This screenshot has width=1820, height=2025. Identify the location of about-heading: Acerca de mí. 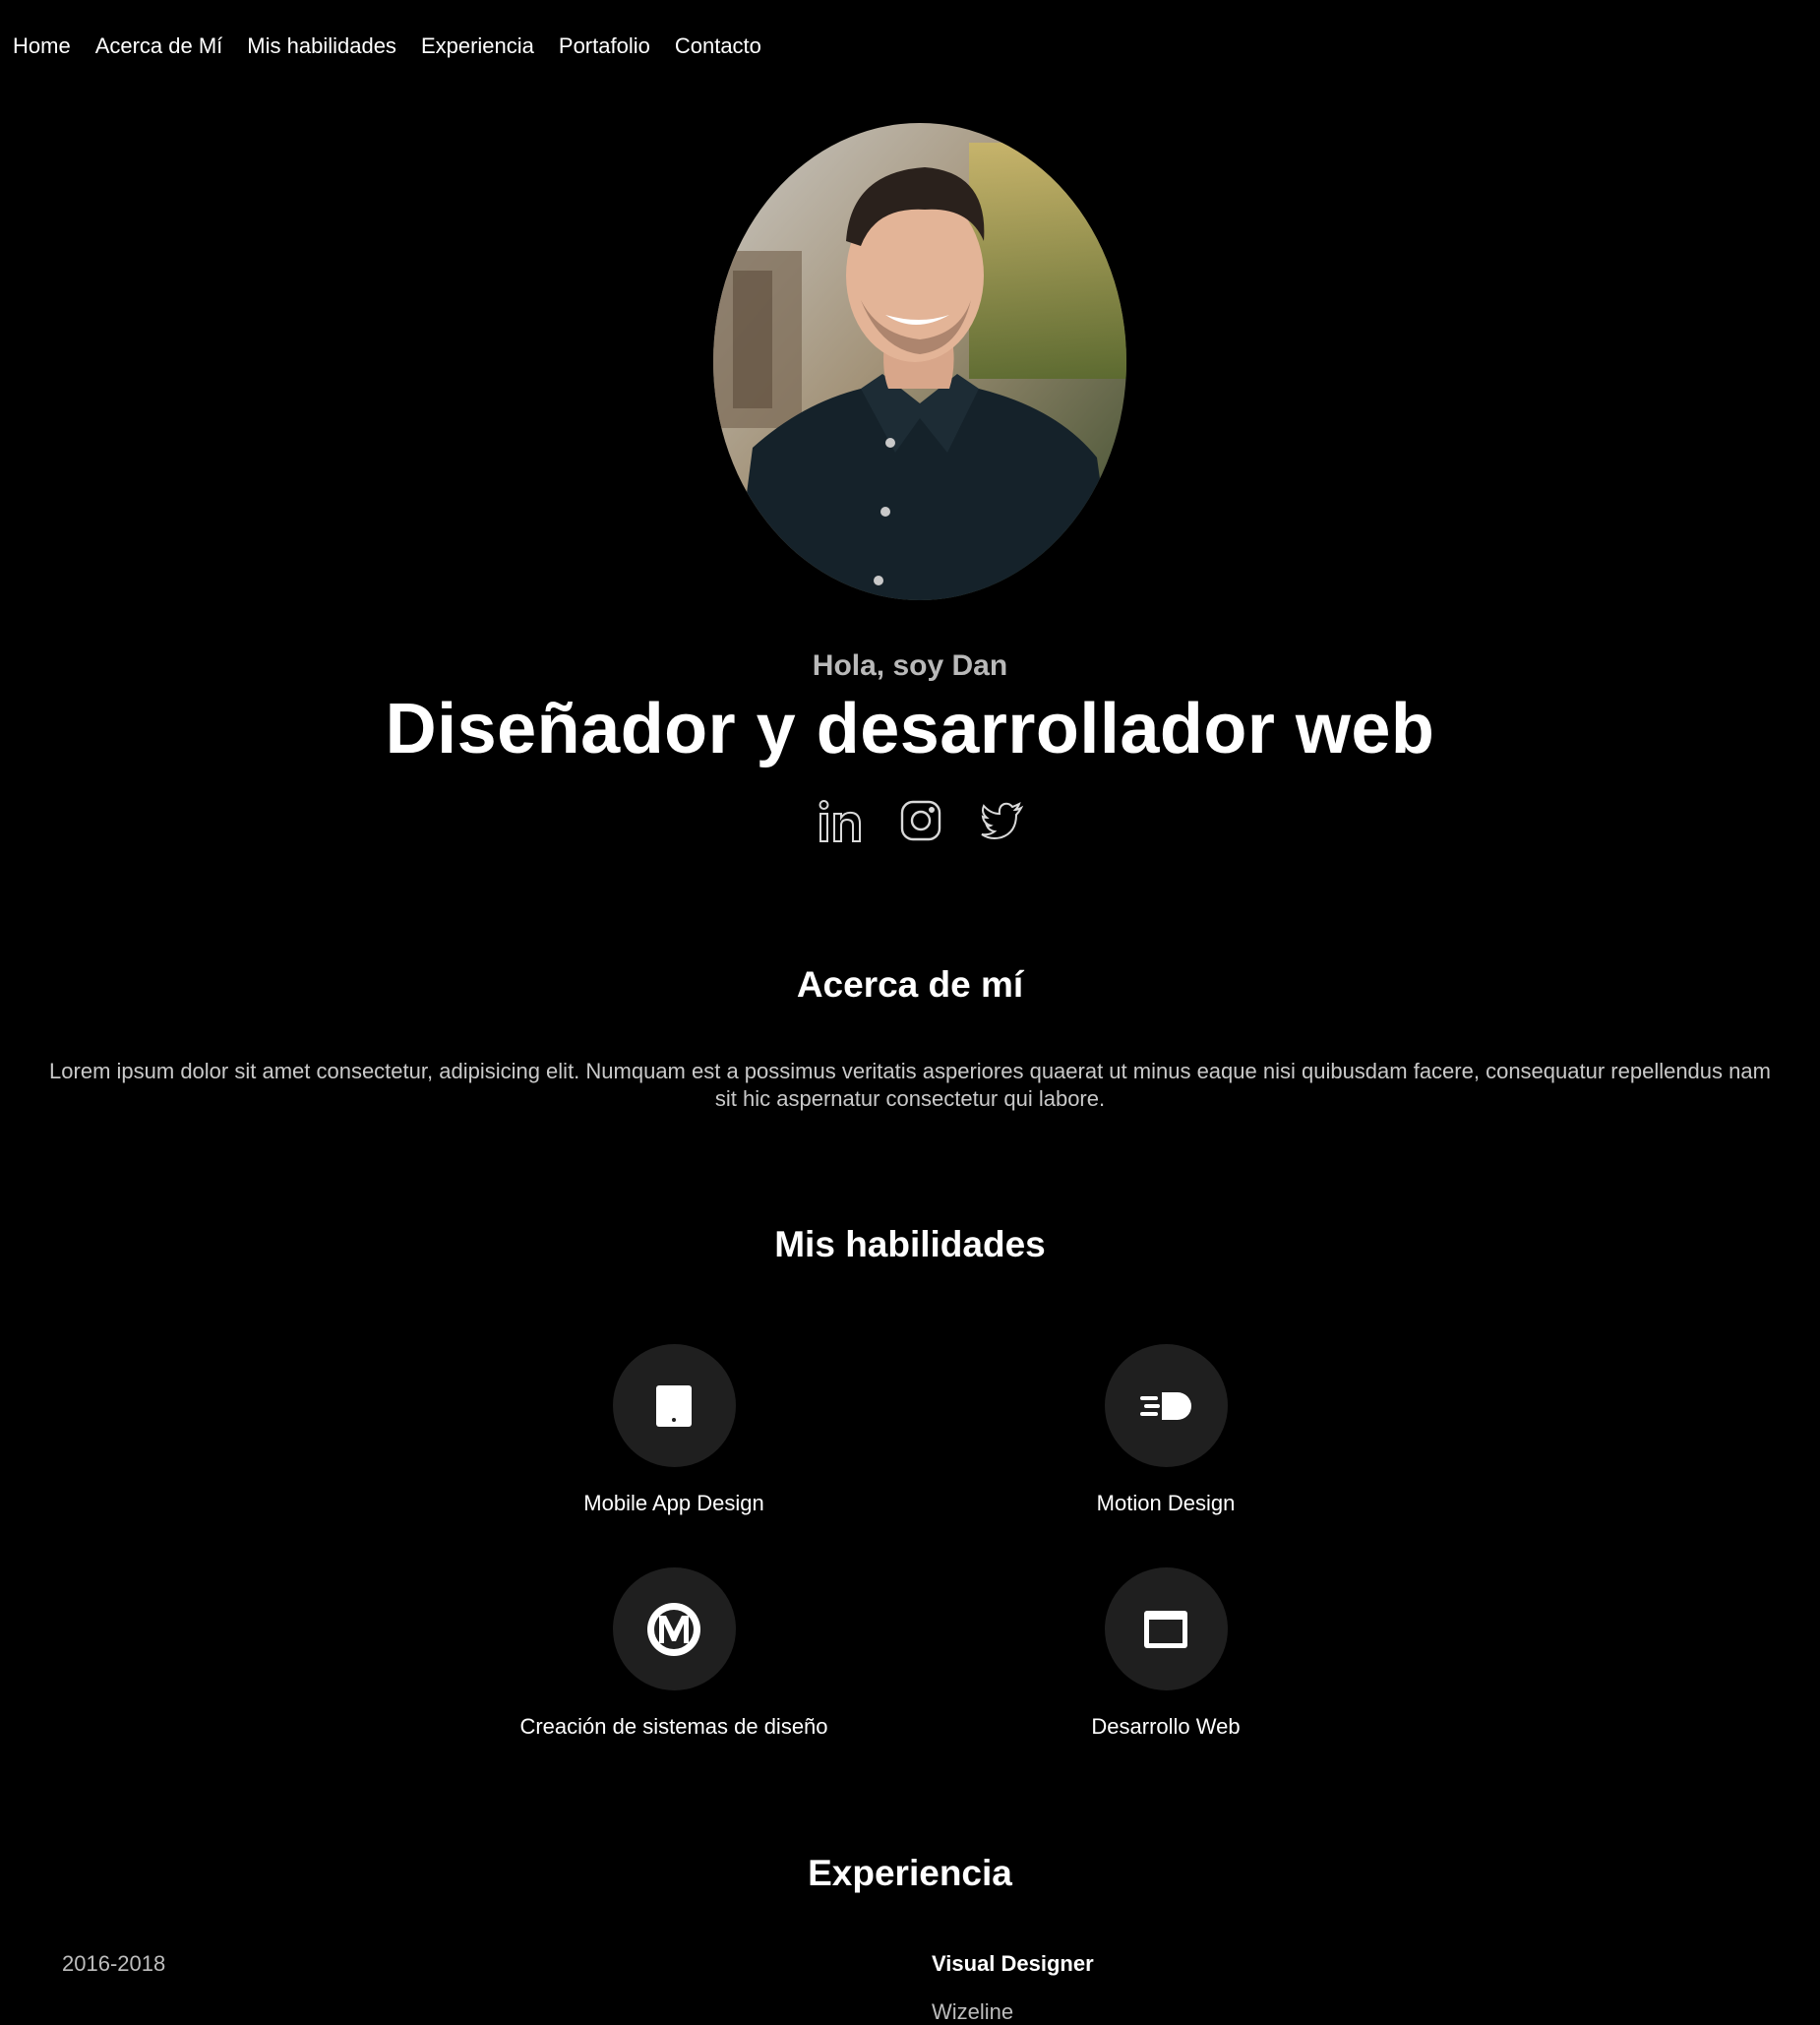
(910, 984).